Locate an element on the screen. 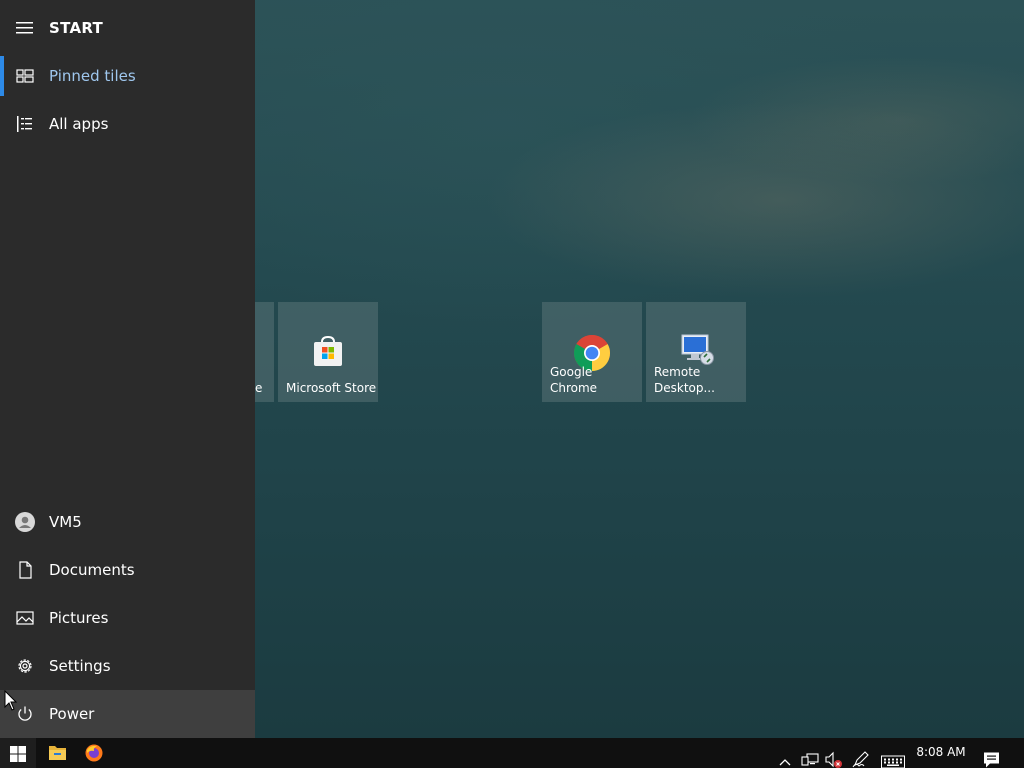 The width and height of the screenshot is (1024, 768). pinned-tiles-icon is located at coordinates (25, 76).